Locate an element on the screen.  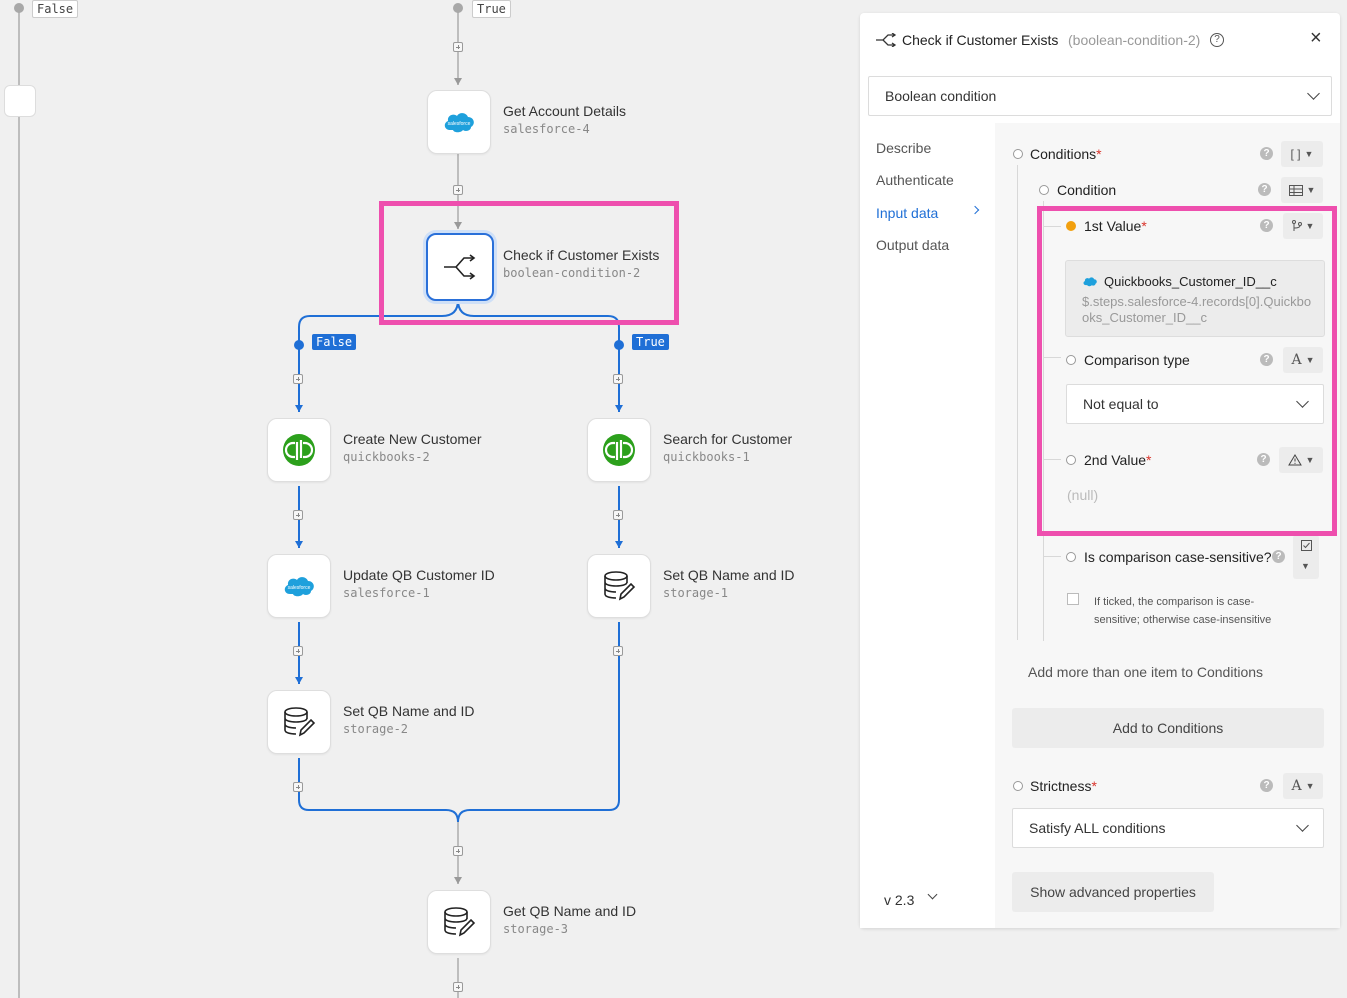
panel-title: Check if Customer Exists is located at coordinates (980, 40).